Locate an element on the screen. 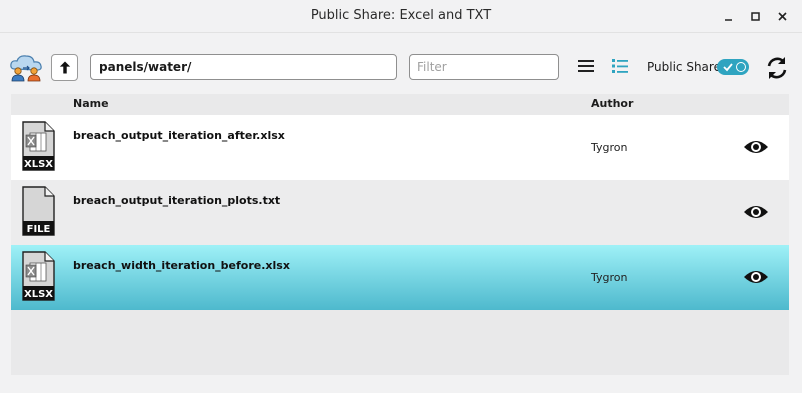 The image size is (802, 393). refresh-icon is located at coordinates (777, 68).